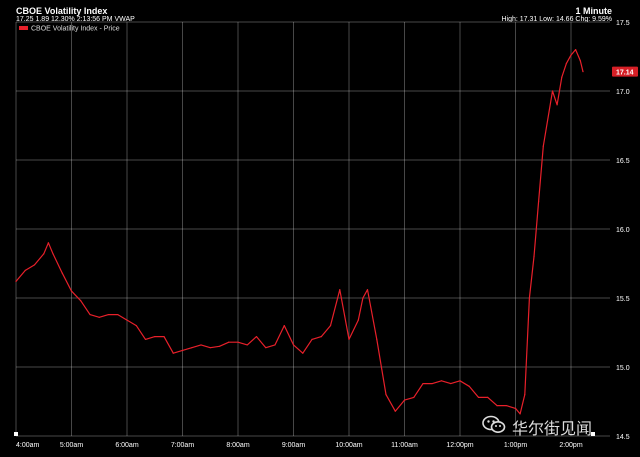 The height and width of the screenshot is (457, 640). I want to click on x-tick-label: 2:00pm, so click(571, 445).